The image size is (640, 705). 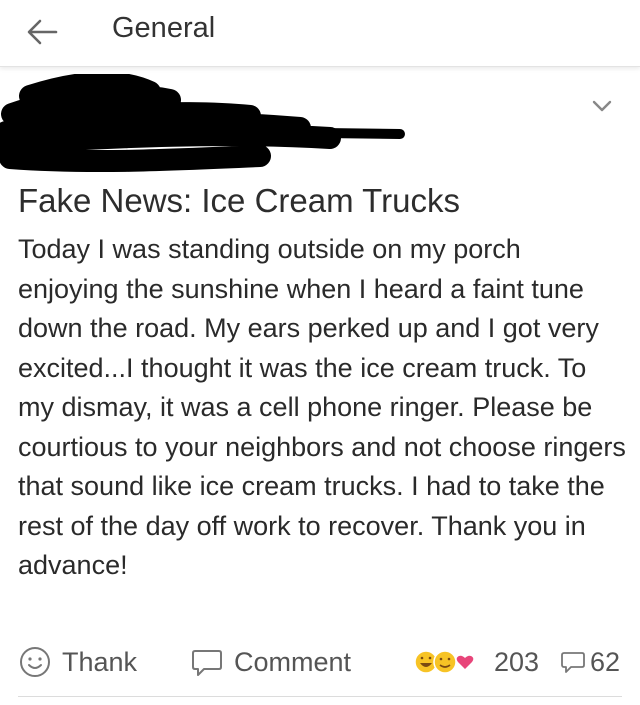 What do you see at coordinates (207, 663) in the screenshot?
I see `comment-bubble-icon` at bounding box center [207, 663].